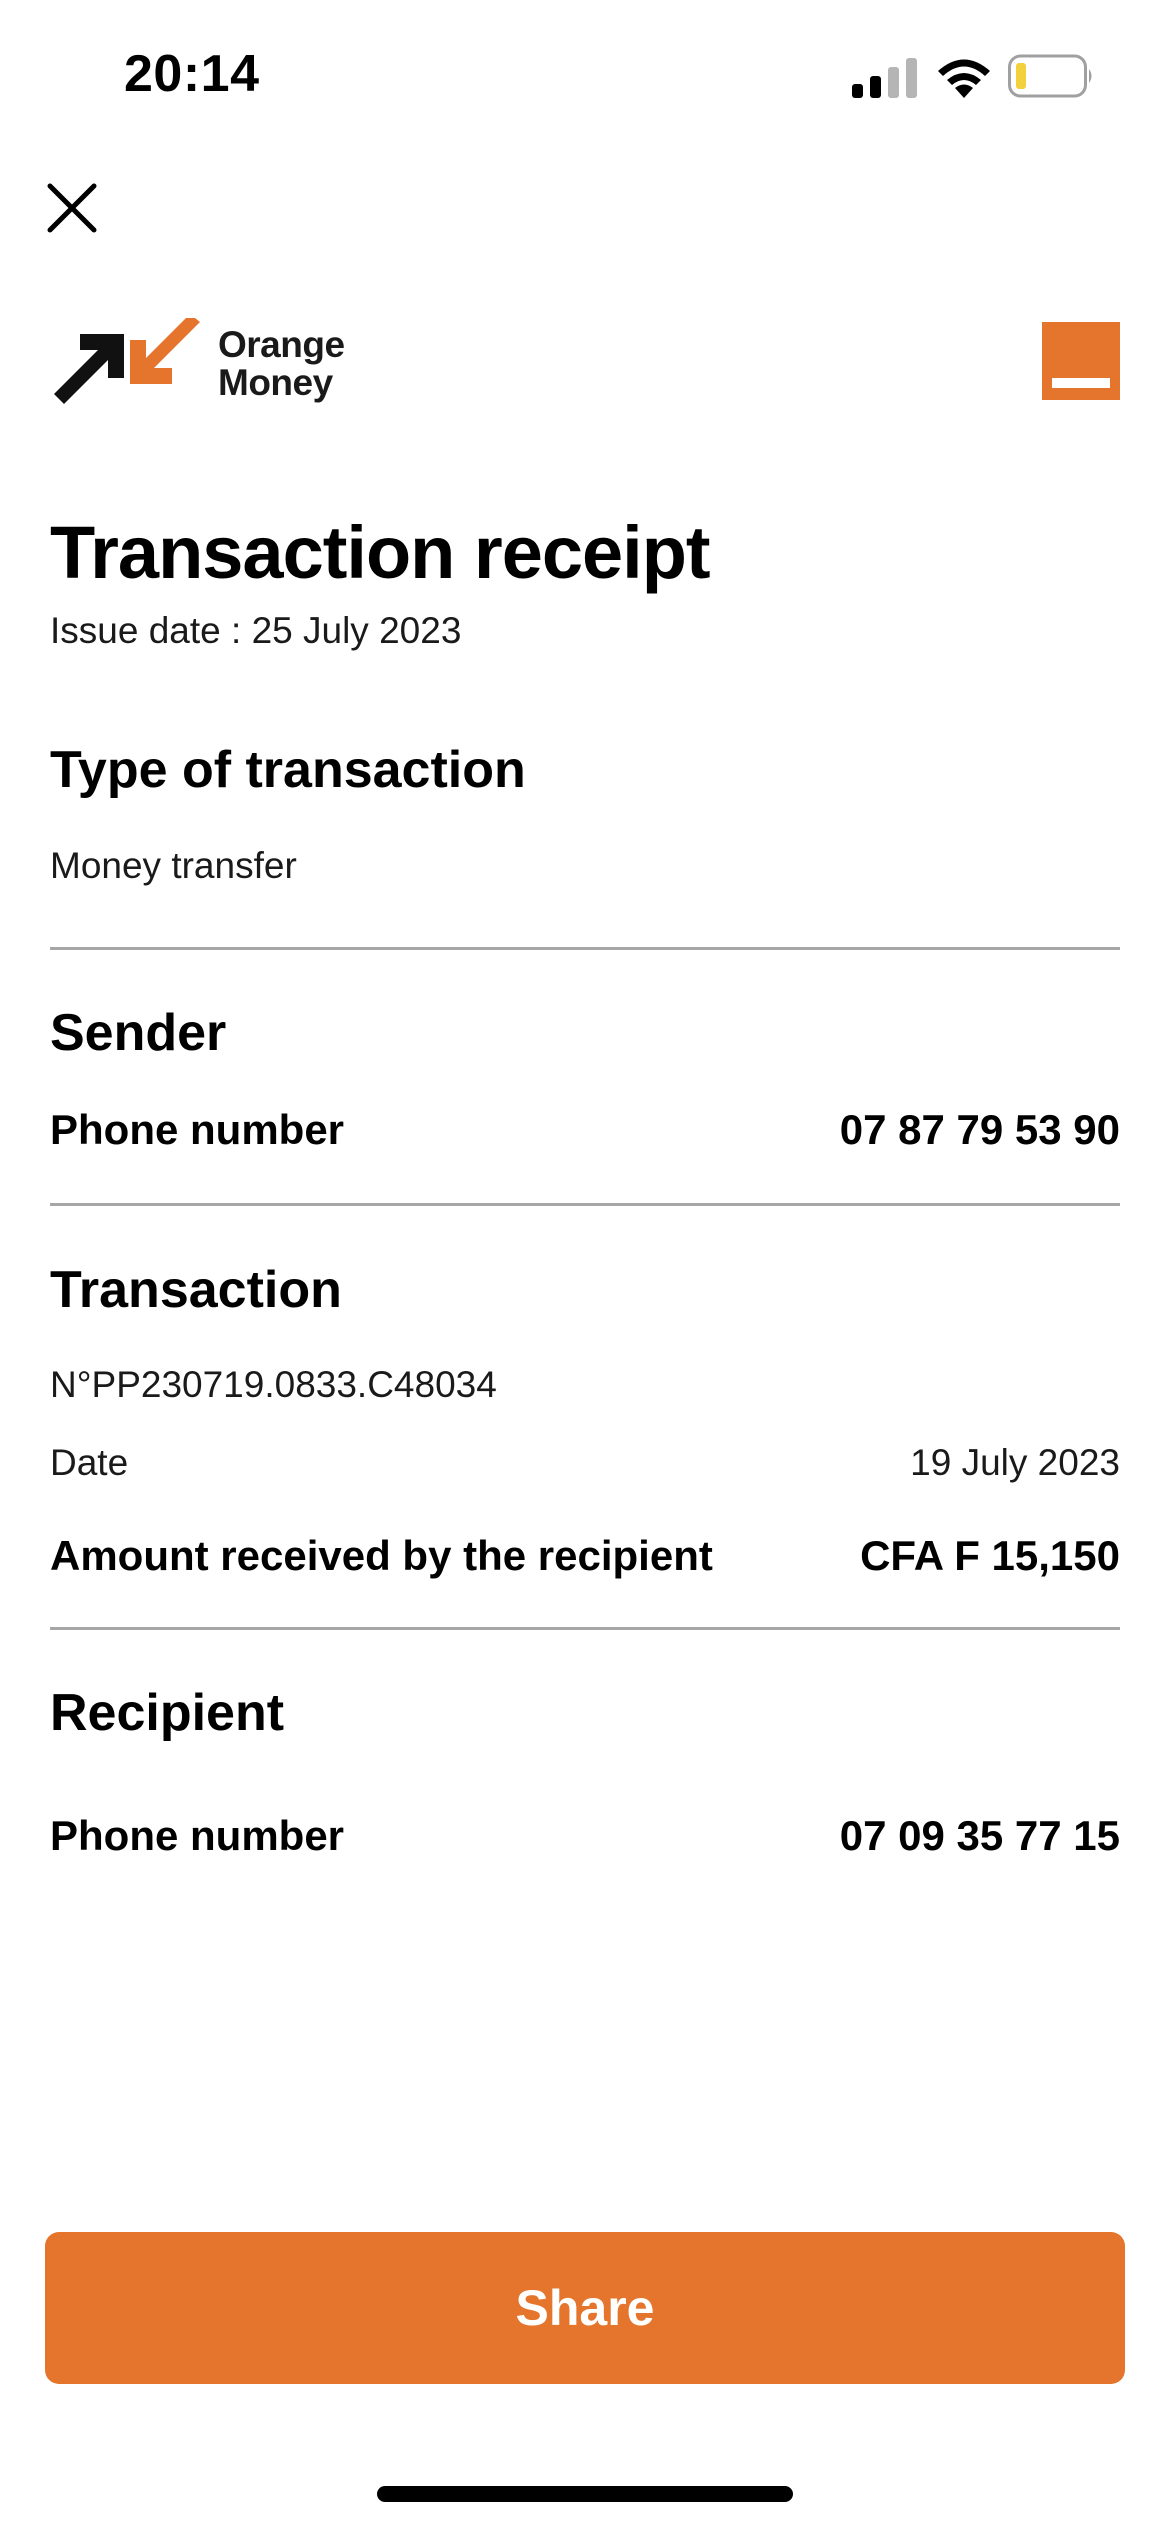  I want to click on transaction-section-heading: Transaction, so click(196, 1290).